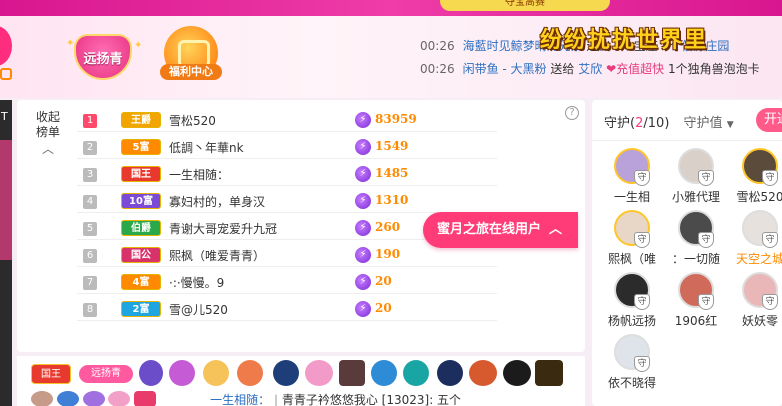 The width and height of the screenshot is (782, 406). Describe the element at coordinates (191, 58) in the screenshot. I see `welfare-center-button: 福利中心` at that location.